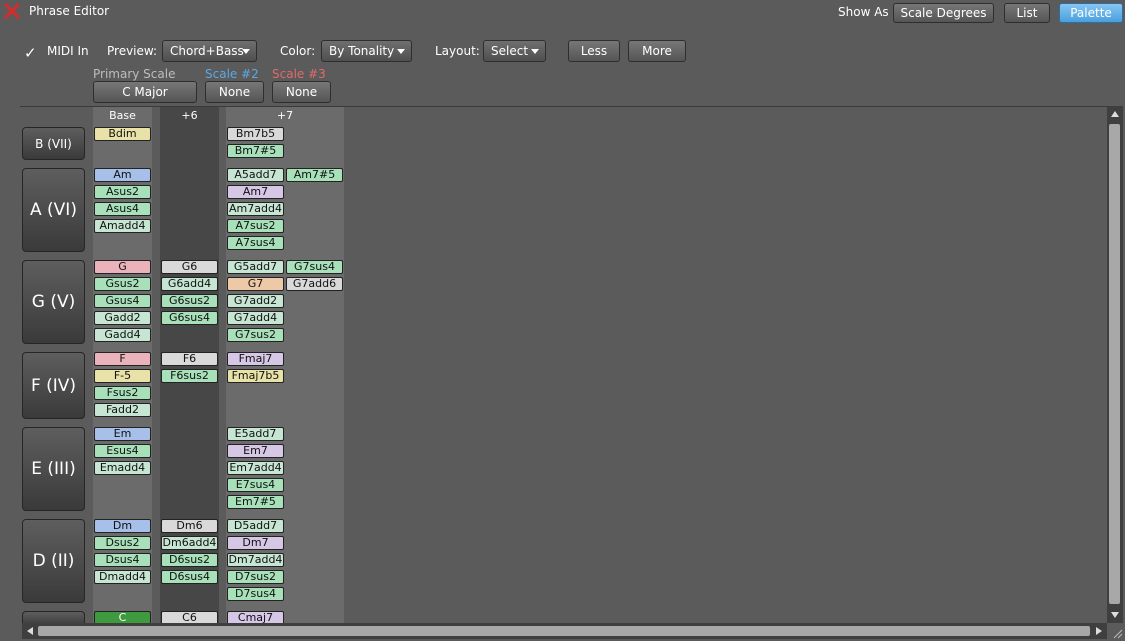 Image resolution: width=1125 pixels, height=641 pixels. What do you see at coordinates (1117, 633) in the screenshot?
I see `resize-grip-icon` at bounding box center [1117, 633].